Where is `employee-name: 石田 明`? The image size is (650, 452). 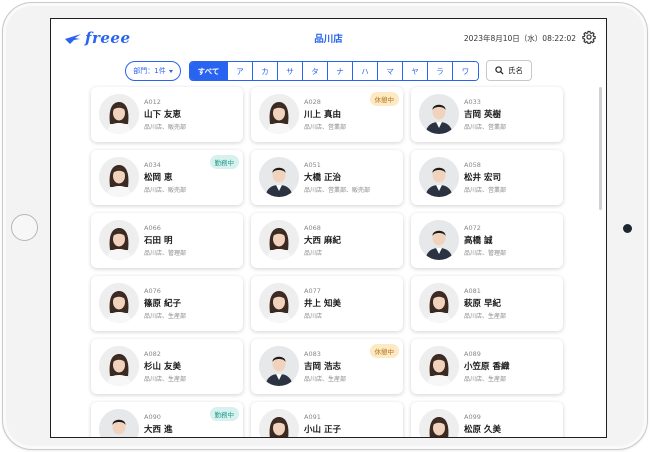
employee-name: 石田 明 is located at coordinates (158, 241).